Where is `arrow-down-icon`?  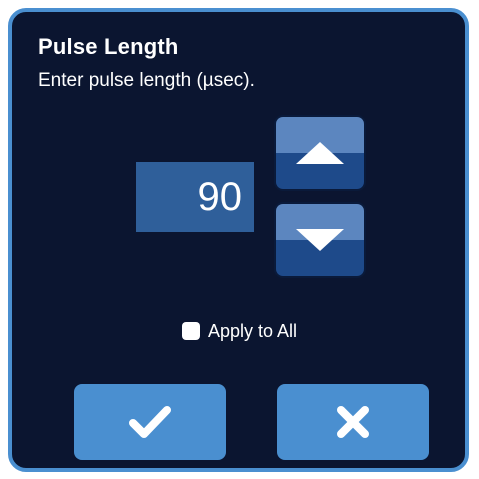
arrow-down-icon is located at coordinates (320, 240).